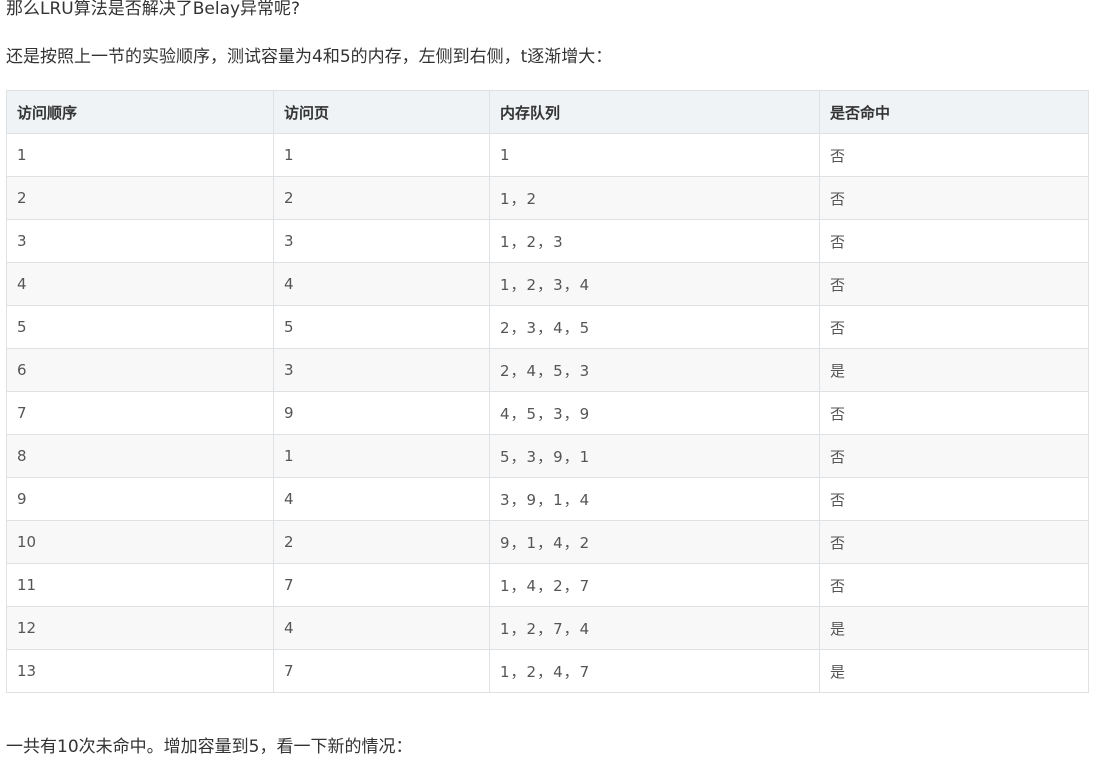  I want to click on table-row: 111否, so click(547, 155).